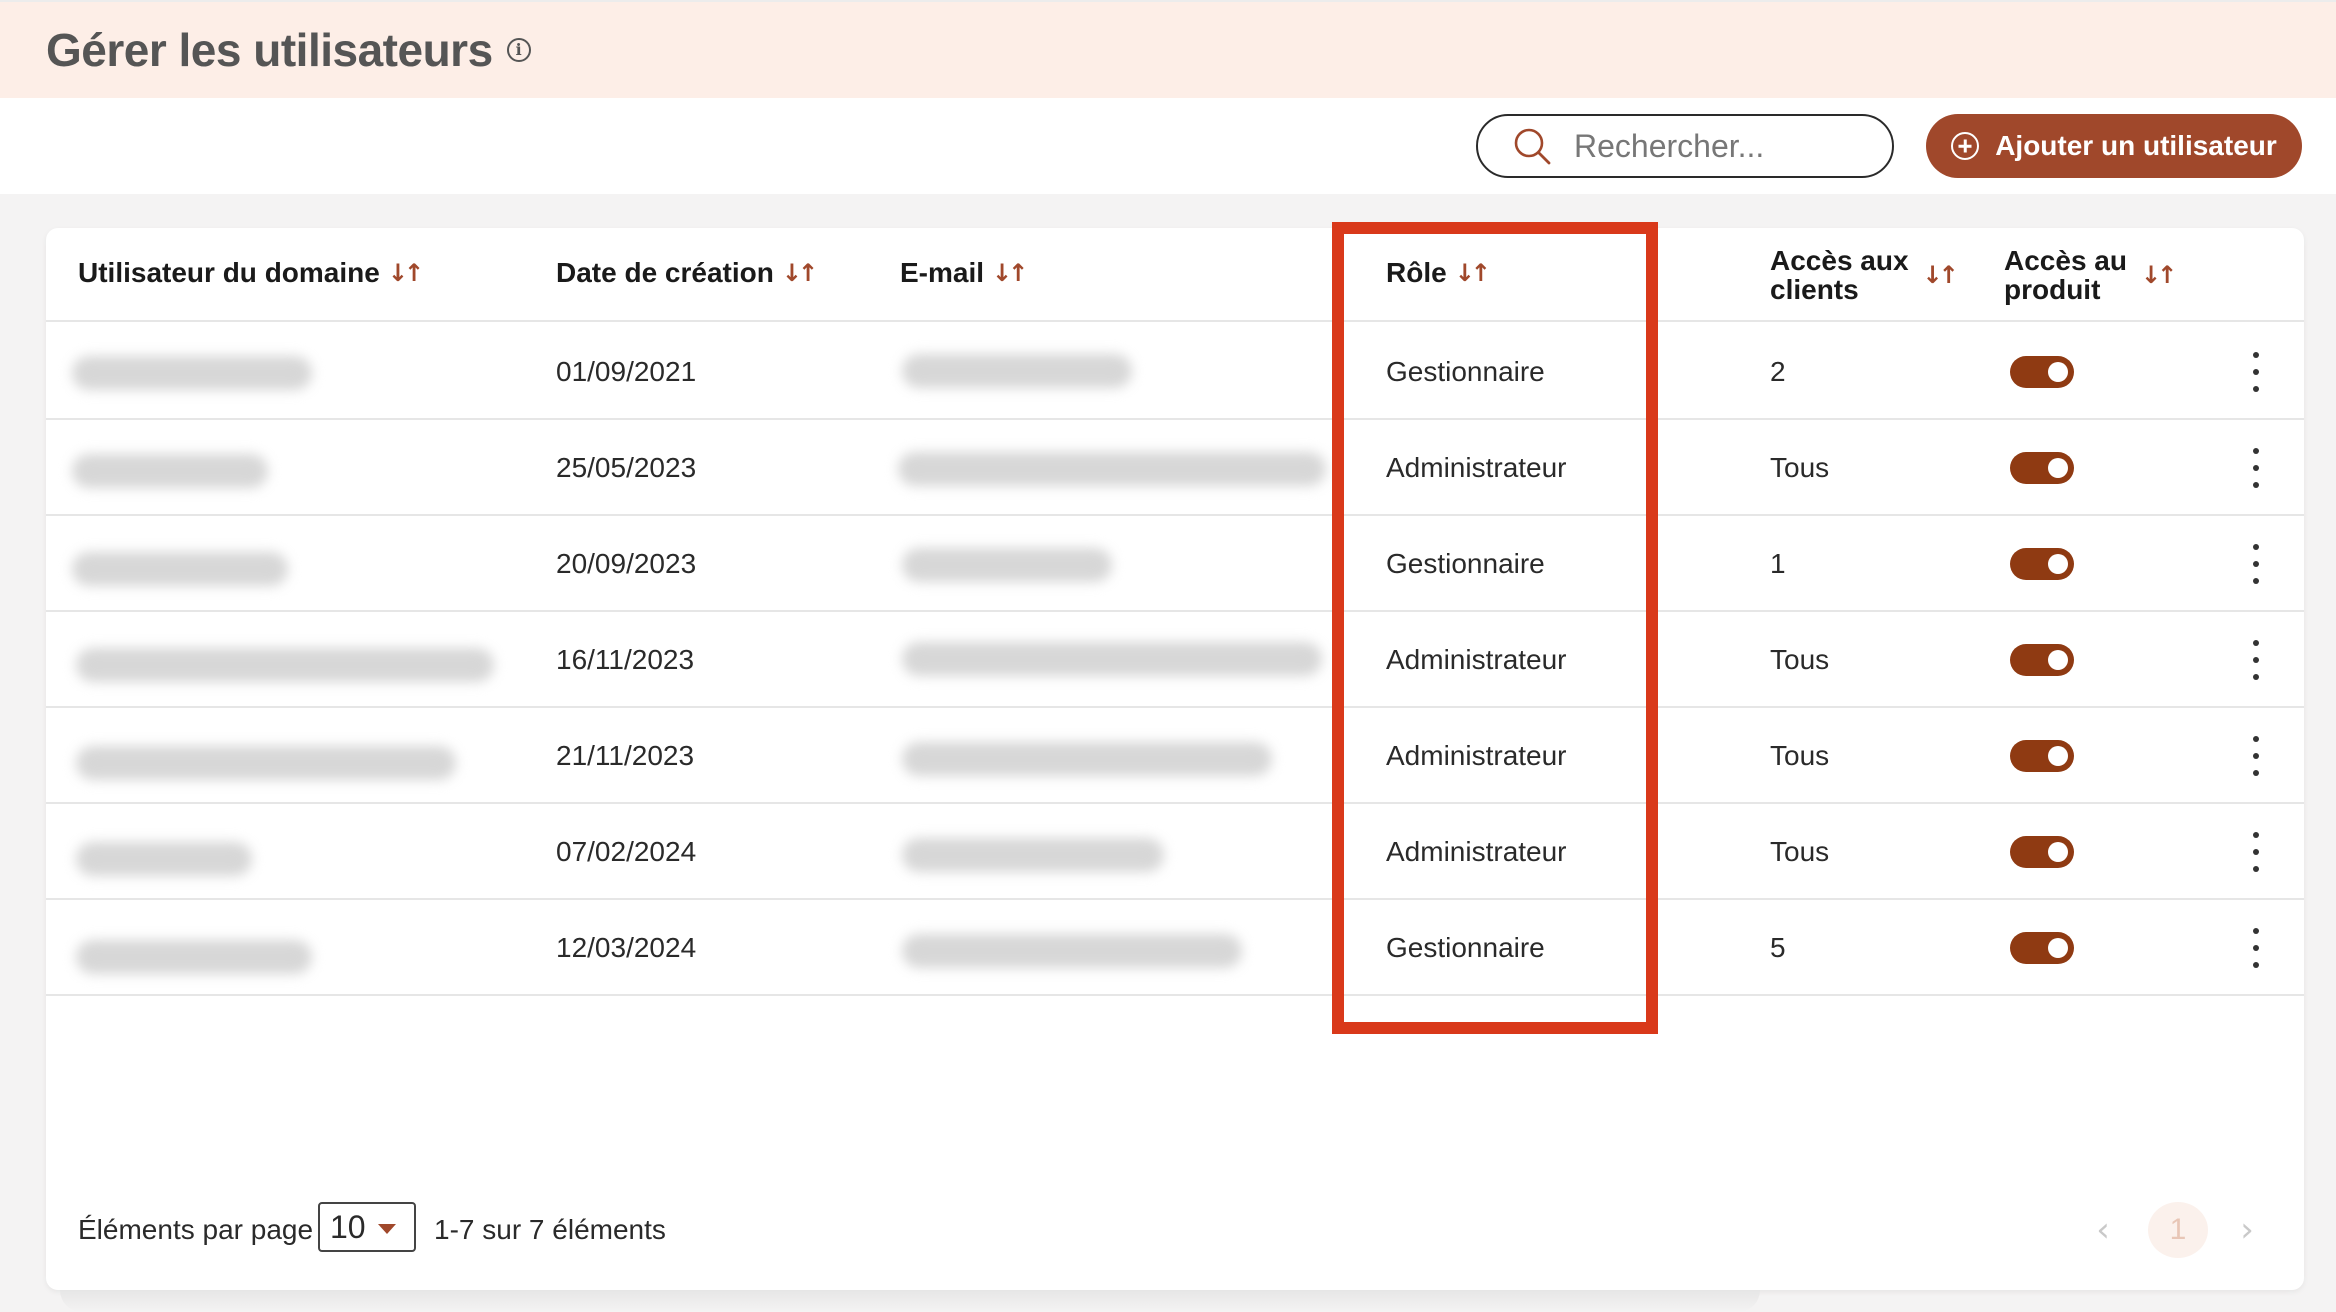 Image resolution: width=2336 pixels, height=1312 pixels. Describe the element at coordinates (1724, 146) in the screenshot. I see `search-input` at that location.